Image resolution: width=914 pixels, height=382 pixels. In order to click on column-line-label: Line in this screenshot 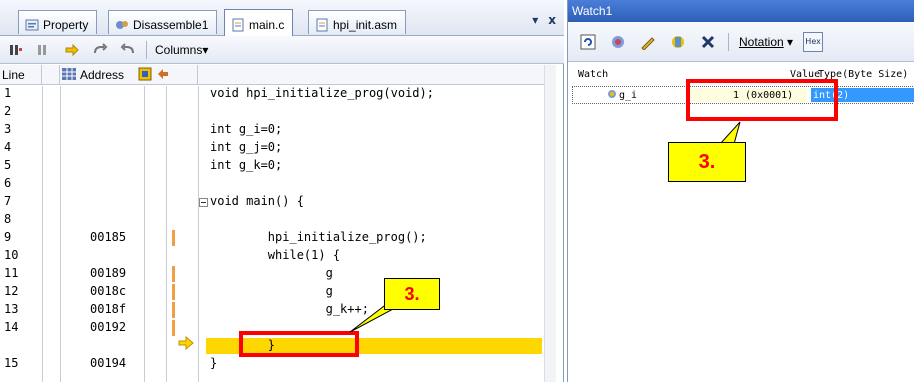, I will do `click(13, 75)`.